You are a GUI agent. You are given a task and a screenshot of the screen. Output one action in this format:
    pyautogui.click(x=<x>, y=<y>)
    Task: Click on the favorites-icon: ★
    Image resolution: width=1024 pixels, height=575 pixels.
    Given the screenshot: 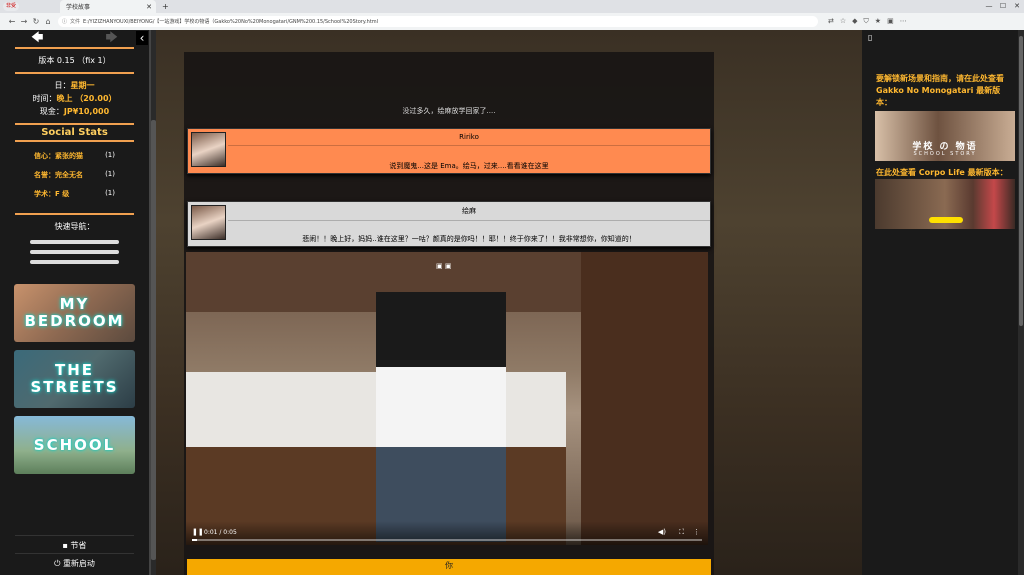 What is the action you would take?
    pyautogui.click(x=878, y=21)
    